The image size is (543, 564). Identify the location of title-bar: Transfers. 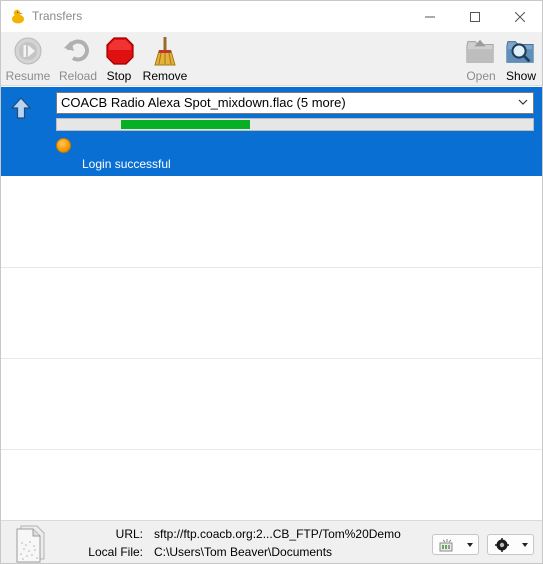
(271, 16).